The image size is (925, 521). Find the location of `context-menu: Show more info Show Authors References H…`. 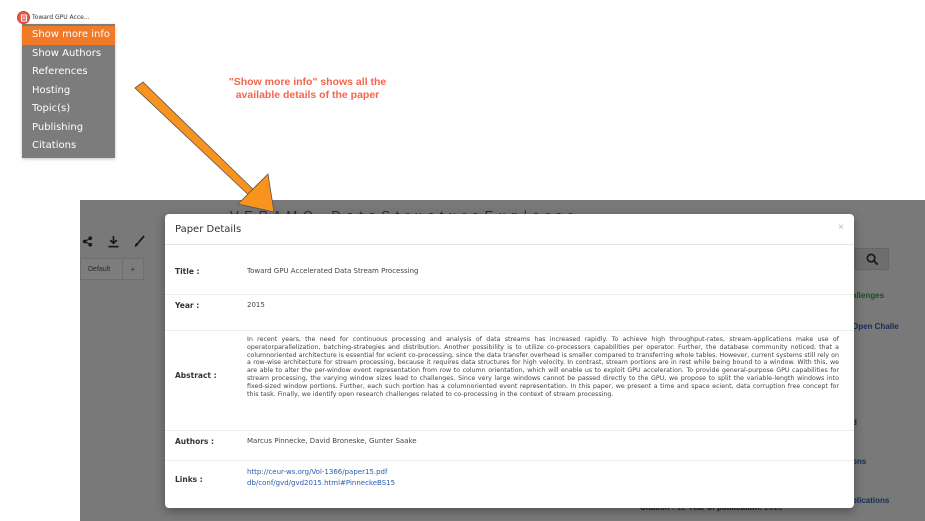

context-menu: Show more info Show Authors References H… is located at coordinates (68, 91).